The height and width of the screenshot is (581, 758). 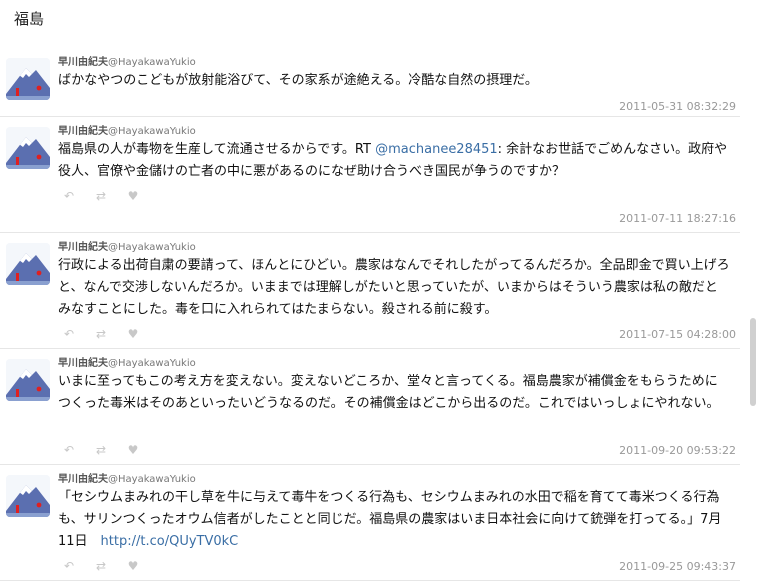 I want to click on tweet-link: http://t.co/QUyTV0kC, so click(x=170, y=541).